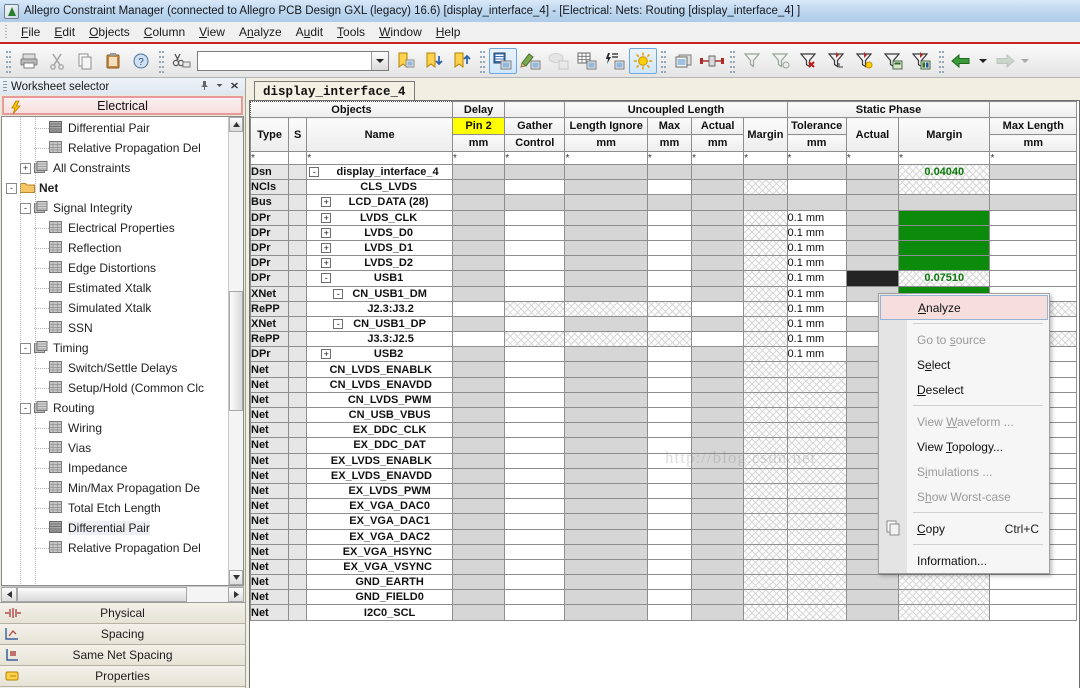 The width and height of the screenshot is (1080, 688). What do you see at coordinates (462, 61) in the screenshot?
I see `bookmark-up-icon` at bounding box center [462, 61].